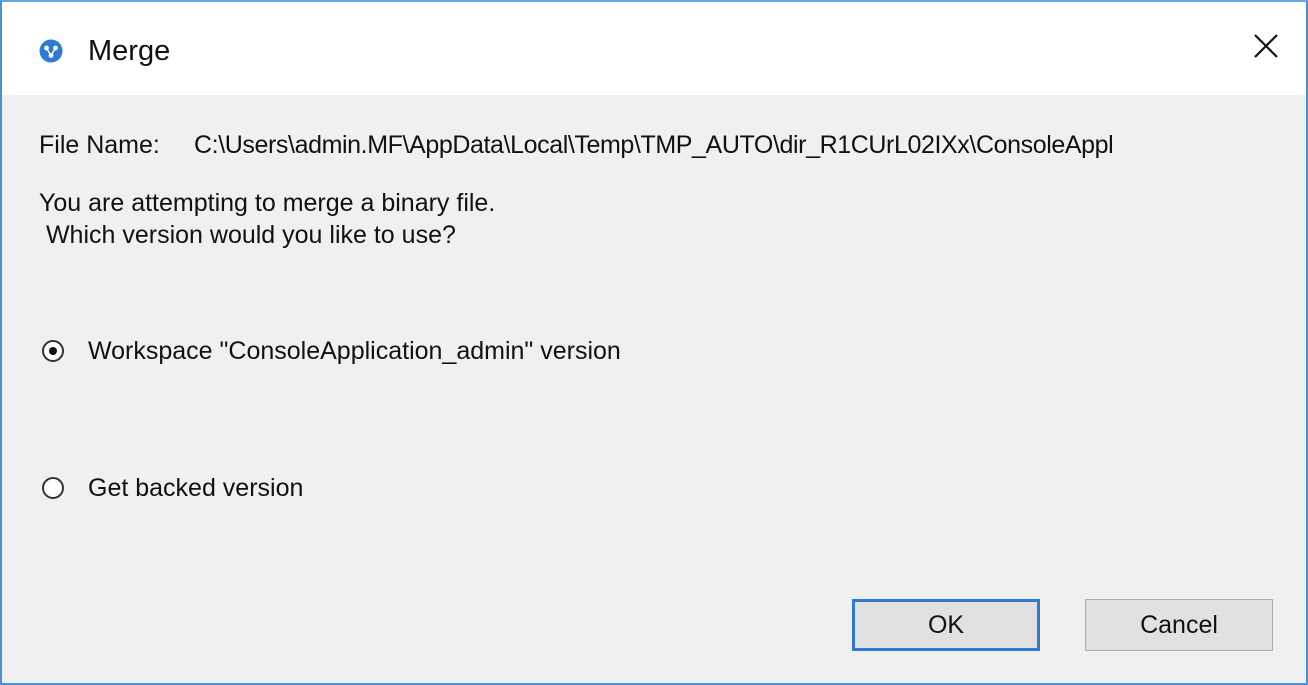  I want to click on message-line-2: Which version would you like to use?, so click(247, 235).